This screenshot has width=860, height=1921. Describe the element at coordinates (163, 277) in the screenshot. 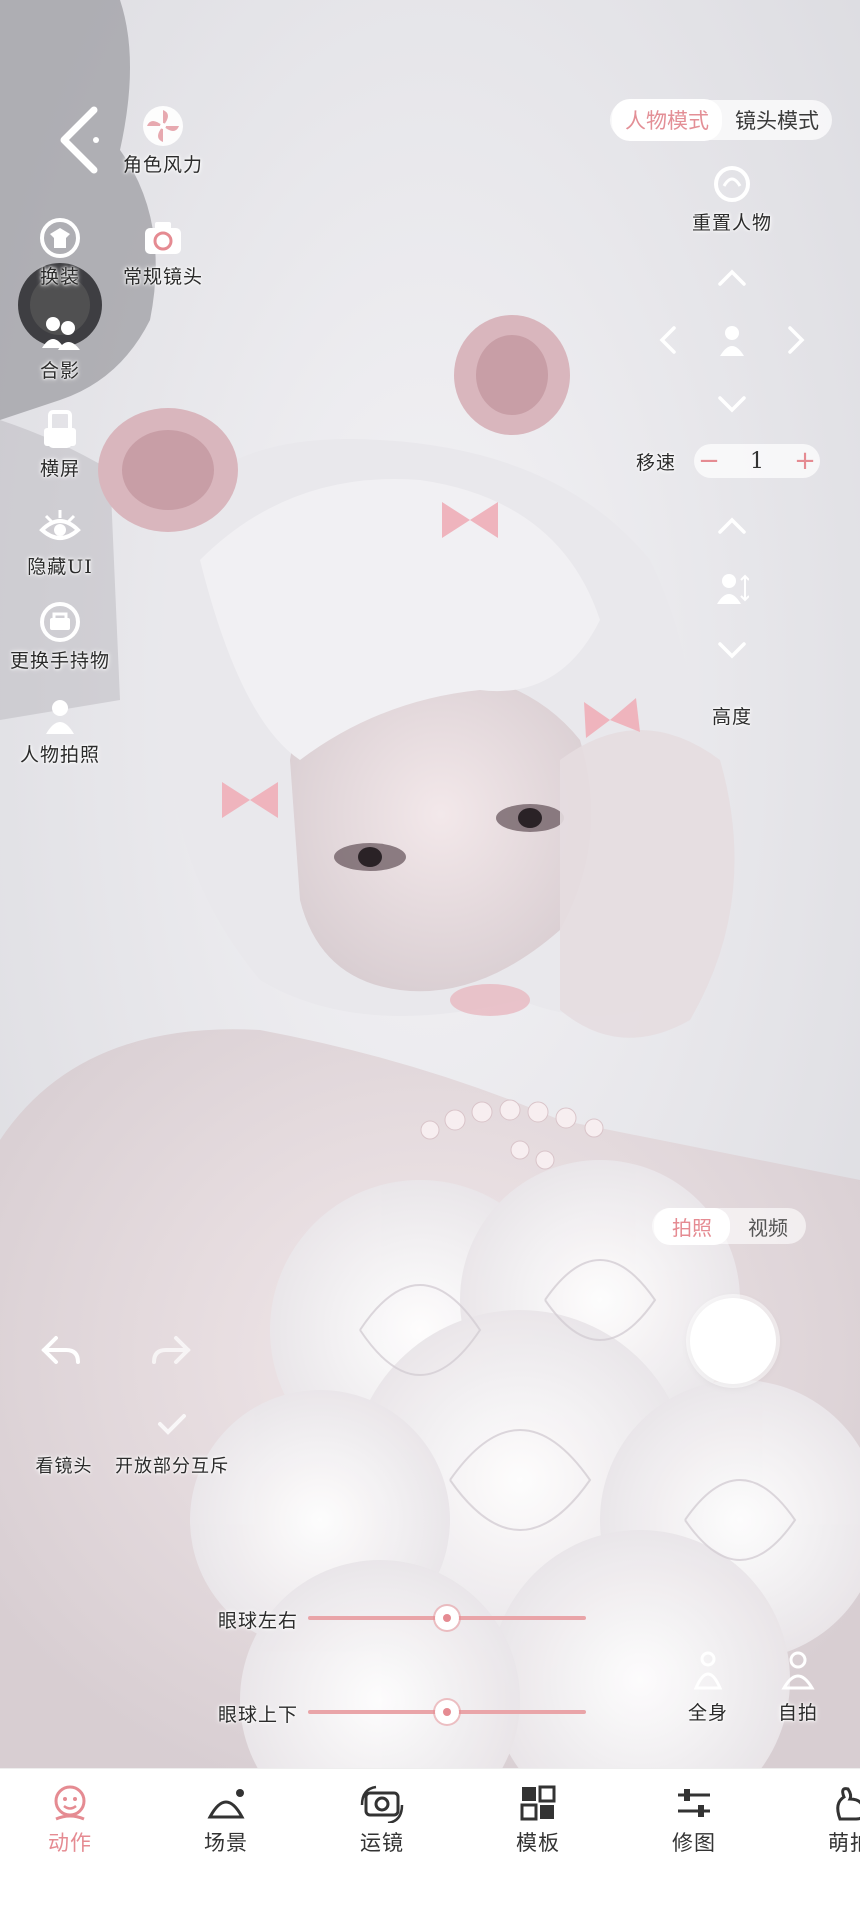

I see `tool-label: 常规镜头` at that location.